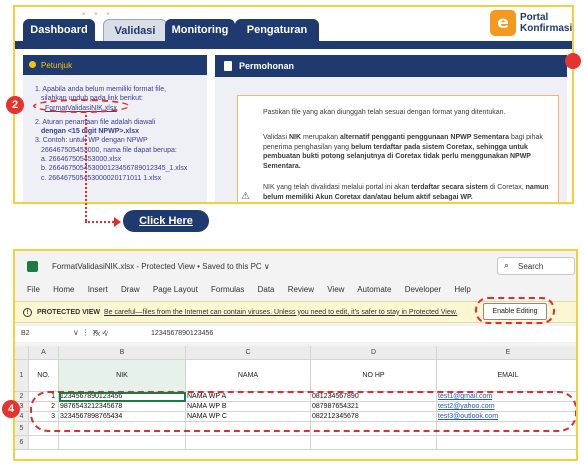 The width and height of the screenshot is (584, 466). I want to click on row-header: 2, so click(22, 397).